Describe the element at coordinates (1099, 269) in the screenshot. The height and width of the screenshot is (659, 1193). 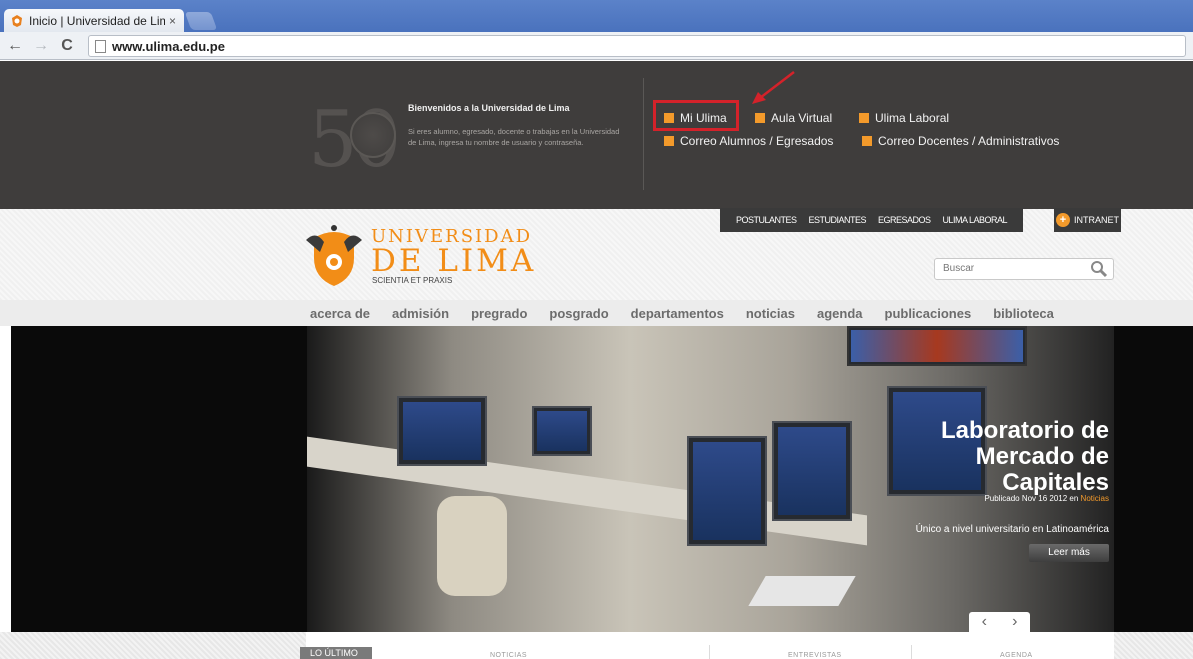
I see `search-icon` at that location.